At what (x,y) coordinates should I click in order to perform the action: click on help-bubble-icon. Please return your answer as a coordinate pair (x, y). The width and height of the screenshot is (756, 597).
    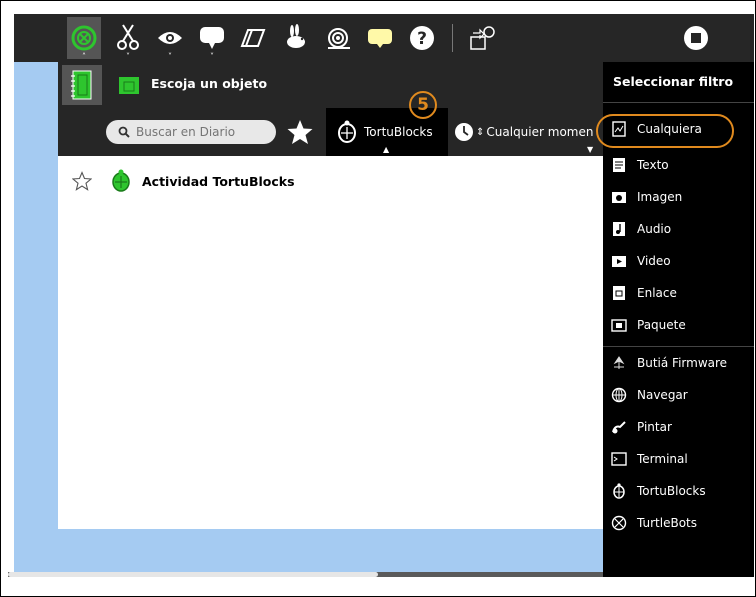
    Looking at the image, I should click on (380, 38).